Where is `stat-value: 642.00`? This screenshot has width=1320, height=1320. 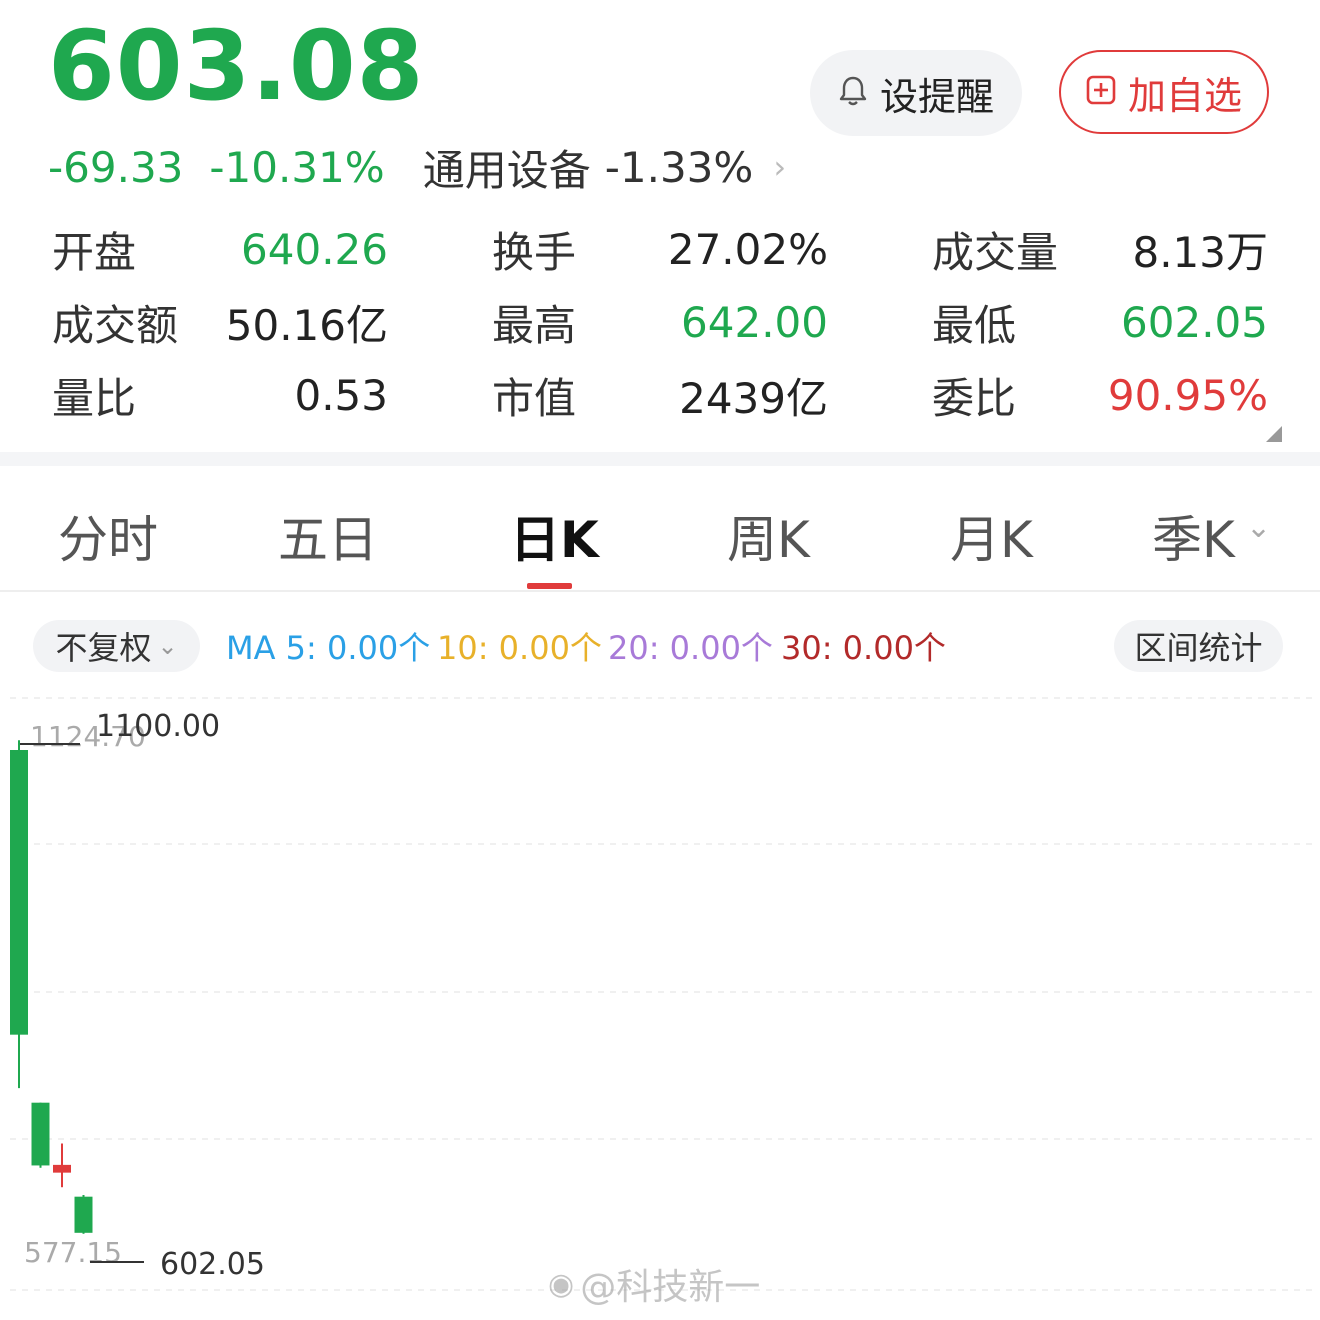 stat-value: 642.00 is located at coordinates (754, 322).